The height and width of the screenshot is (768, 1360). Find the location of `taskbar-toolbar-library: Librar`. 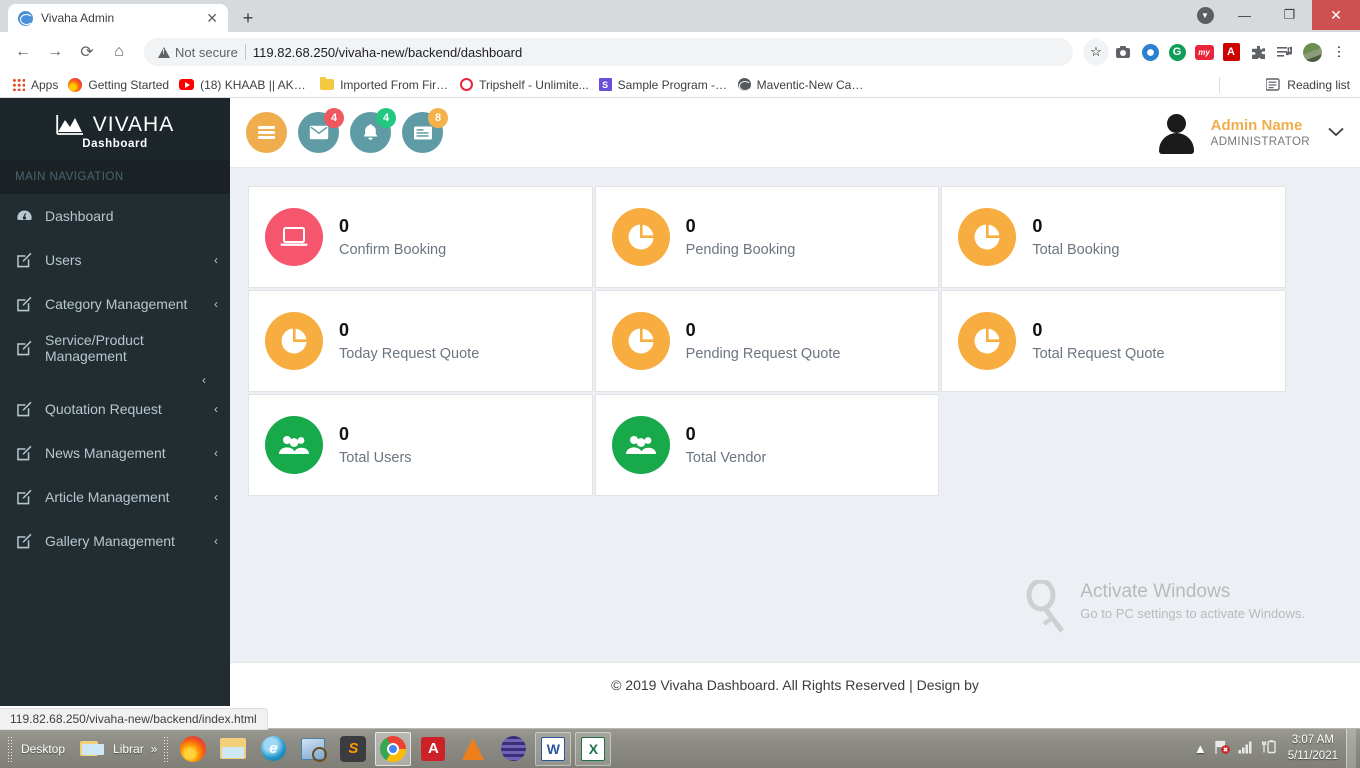

taskbar-toolbar-library: Librar is located at coordinates (128, 749).